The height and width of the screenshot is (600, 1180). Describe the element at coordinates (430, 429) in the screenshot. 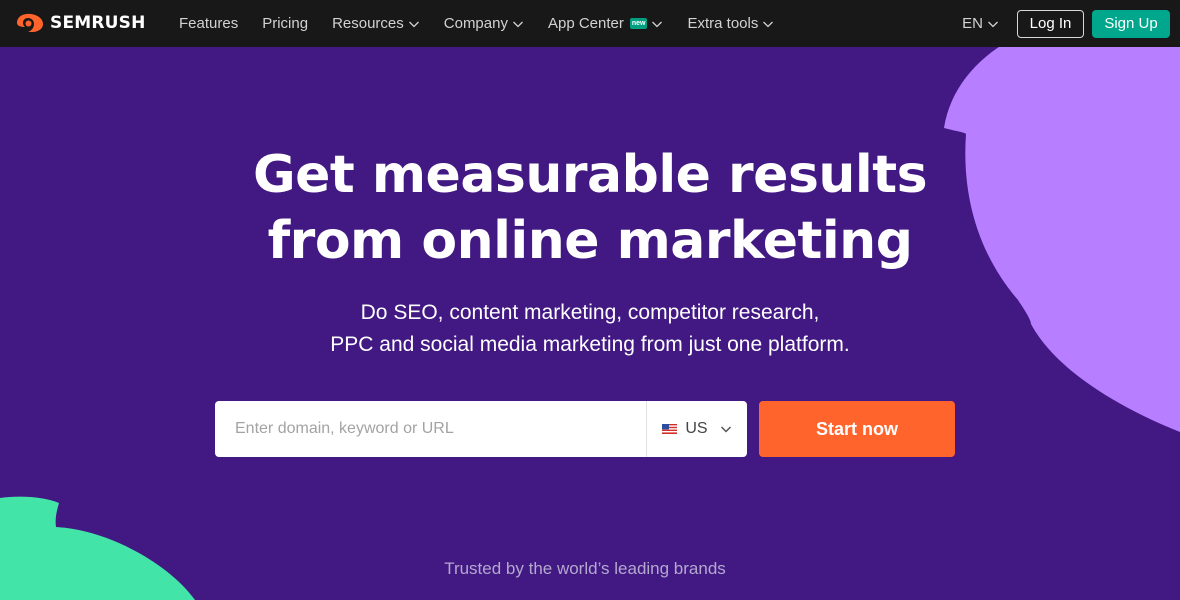

I see `search-input` at that location.